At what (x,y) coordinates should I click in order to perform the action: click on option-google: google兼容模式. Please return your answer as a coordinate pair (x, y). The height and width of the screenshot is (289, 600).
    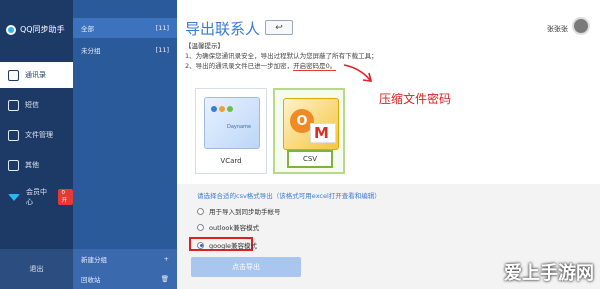
    Looking at the image, I should click on (227, 245).